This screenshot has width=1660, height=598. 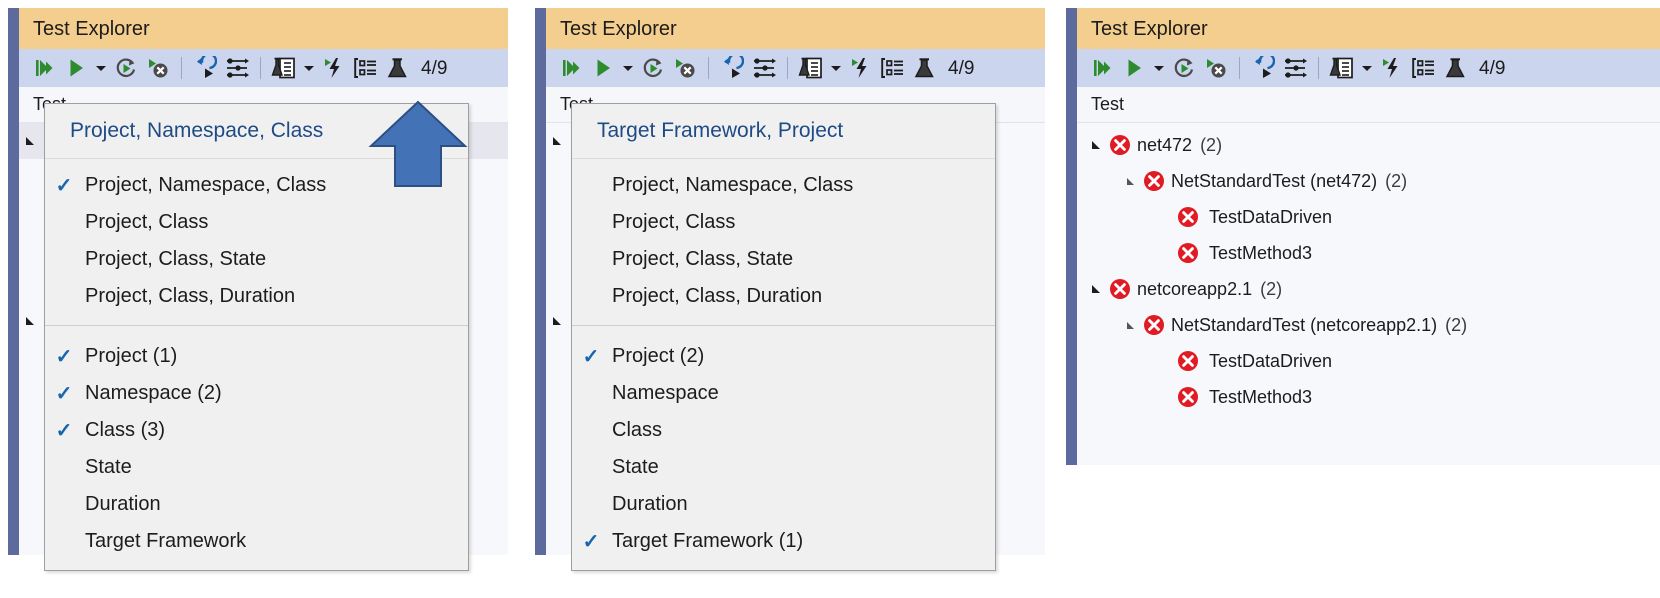 What do you see at coordinates (783, 393) in the screenshot?
I see `menu-item-field: Namespace` at bounding box center [783, 393].